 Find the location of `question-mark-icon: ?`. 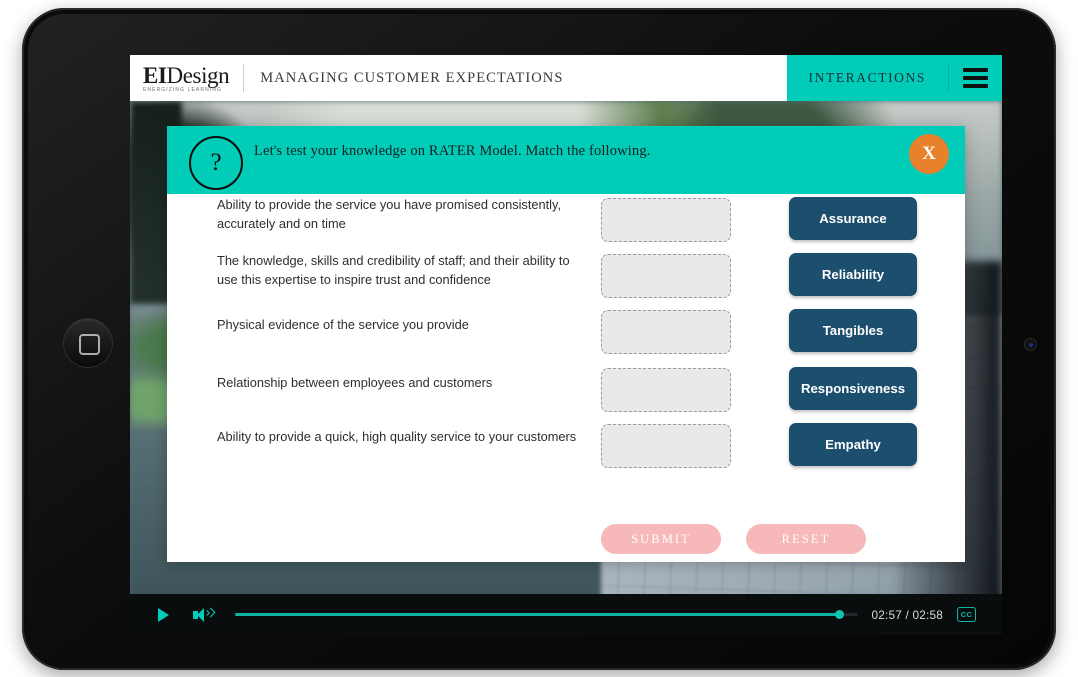

question-mark-icon: ? is located at coordinates (216, 163).